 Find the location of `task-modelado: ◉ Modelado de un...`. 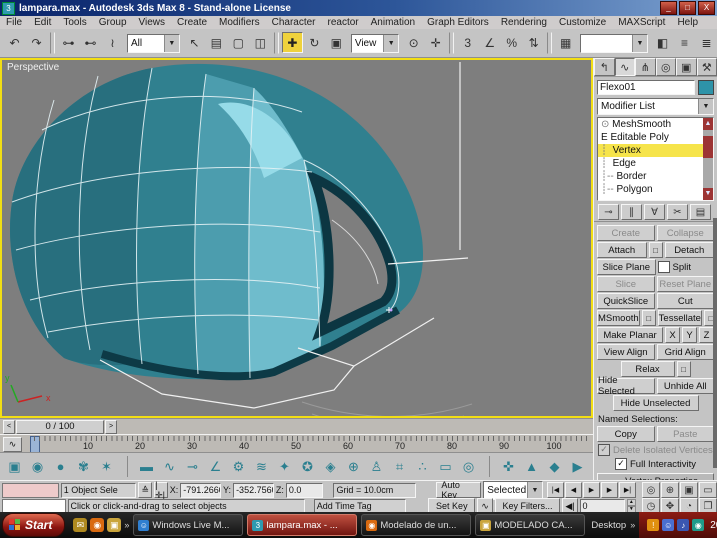

task-modelado: ◉ Modelado de un... is located at coordinates (416, 525).